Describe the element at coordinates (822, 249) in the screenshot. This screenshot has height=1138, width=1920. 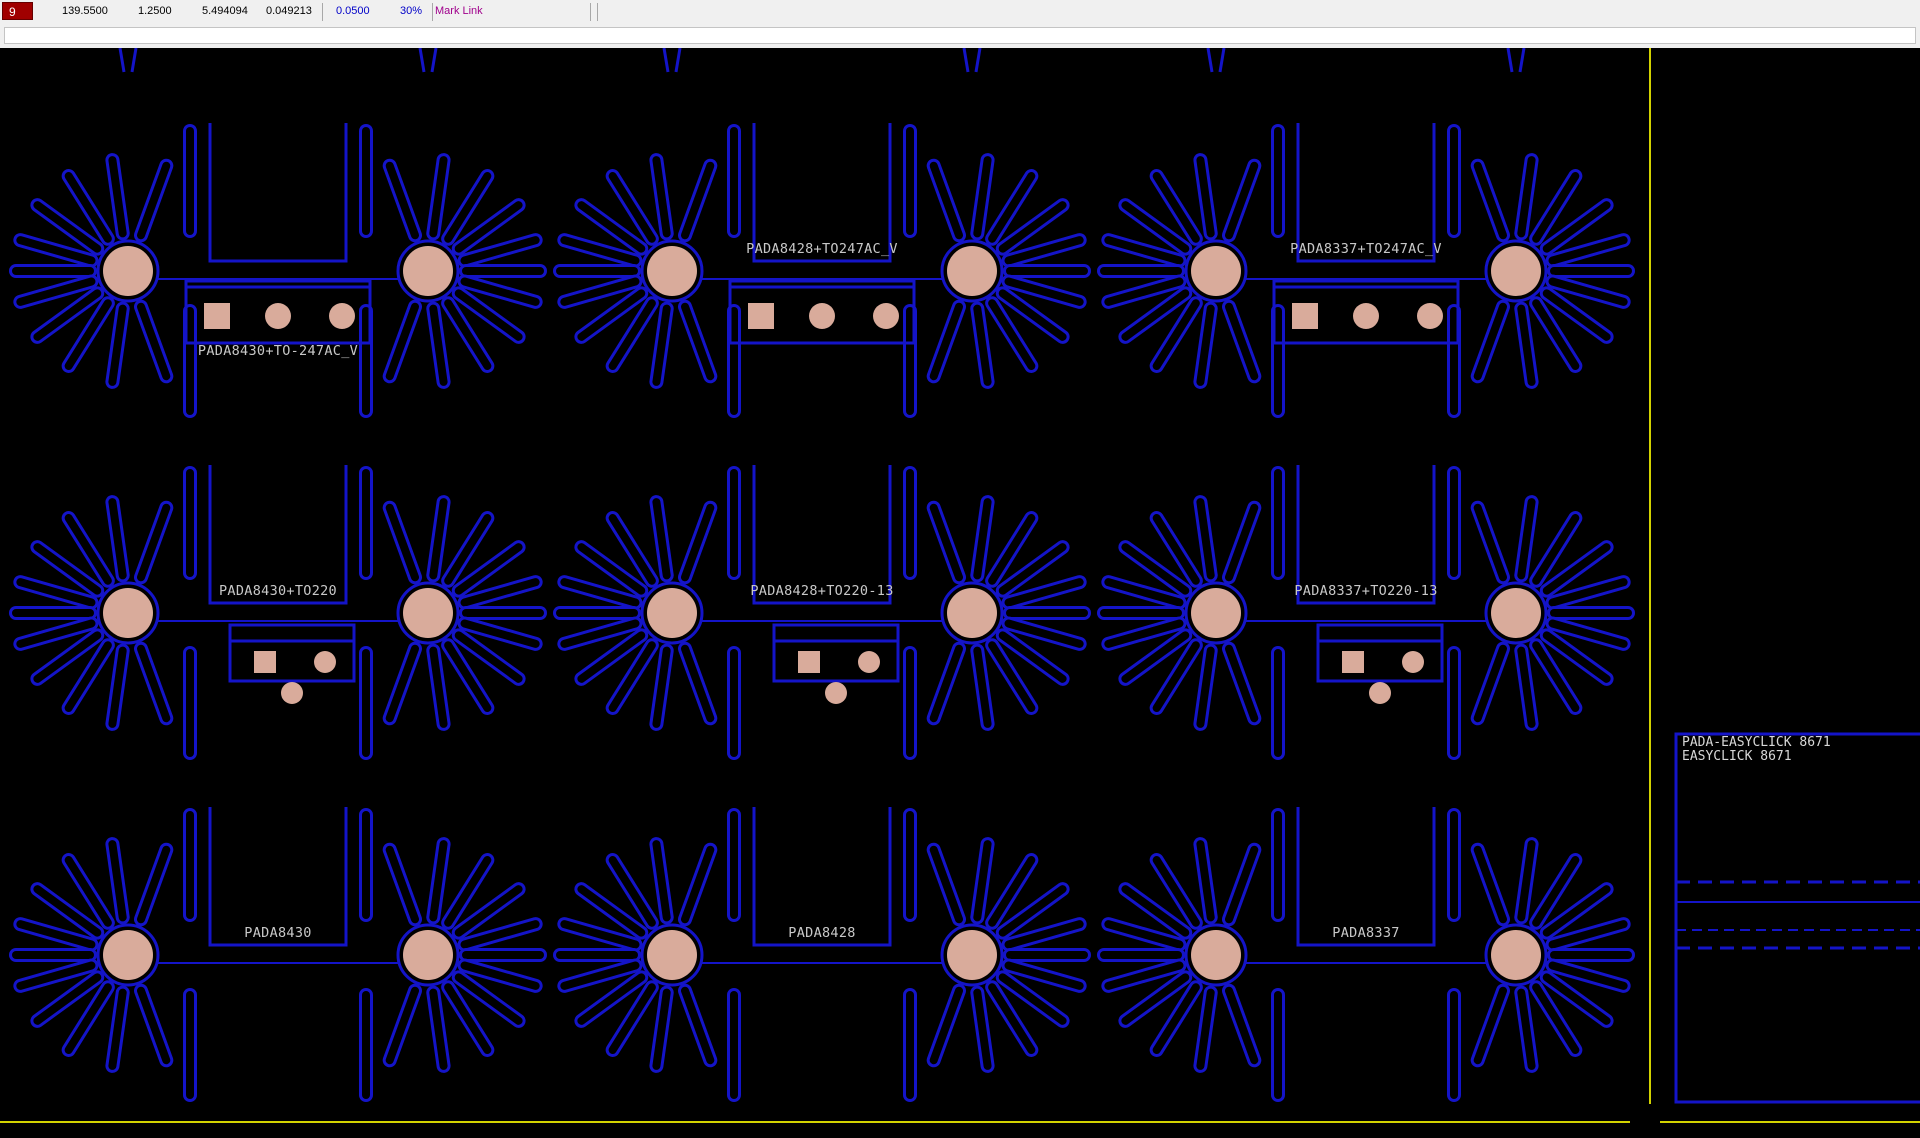
I see `footprint-label: PADA8428+TO247AC_V` at that location.